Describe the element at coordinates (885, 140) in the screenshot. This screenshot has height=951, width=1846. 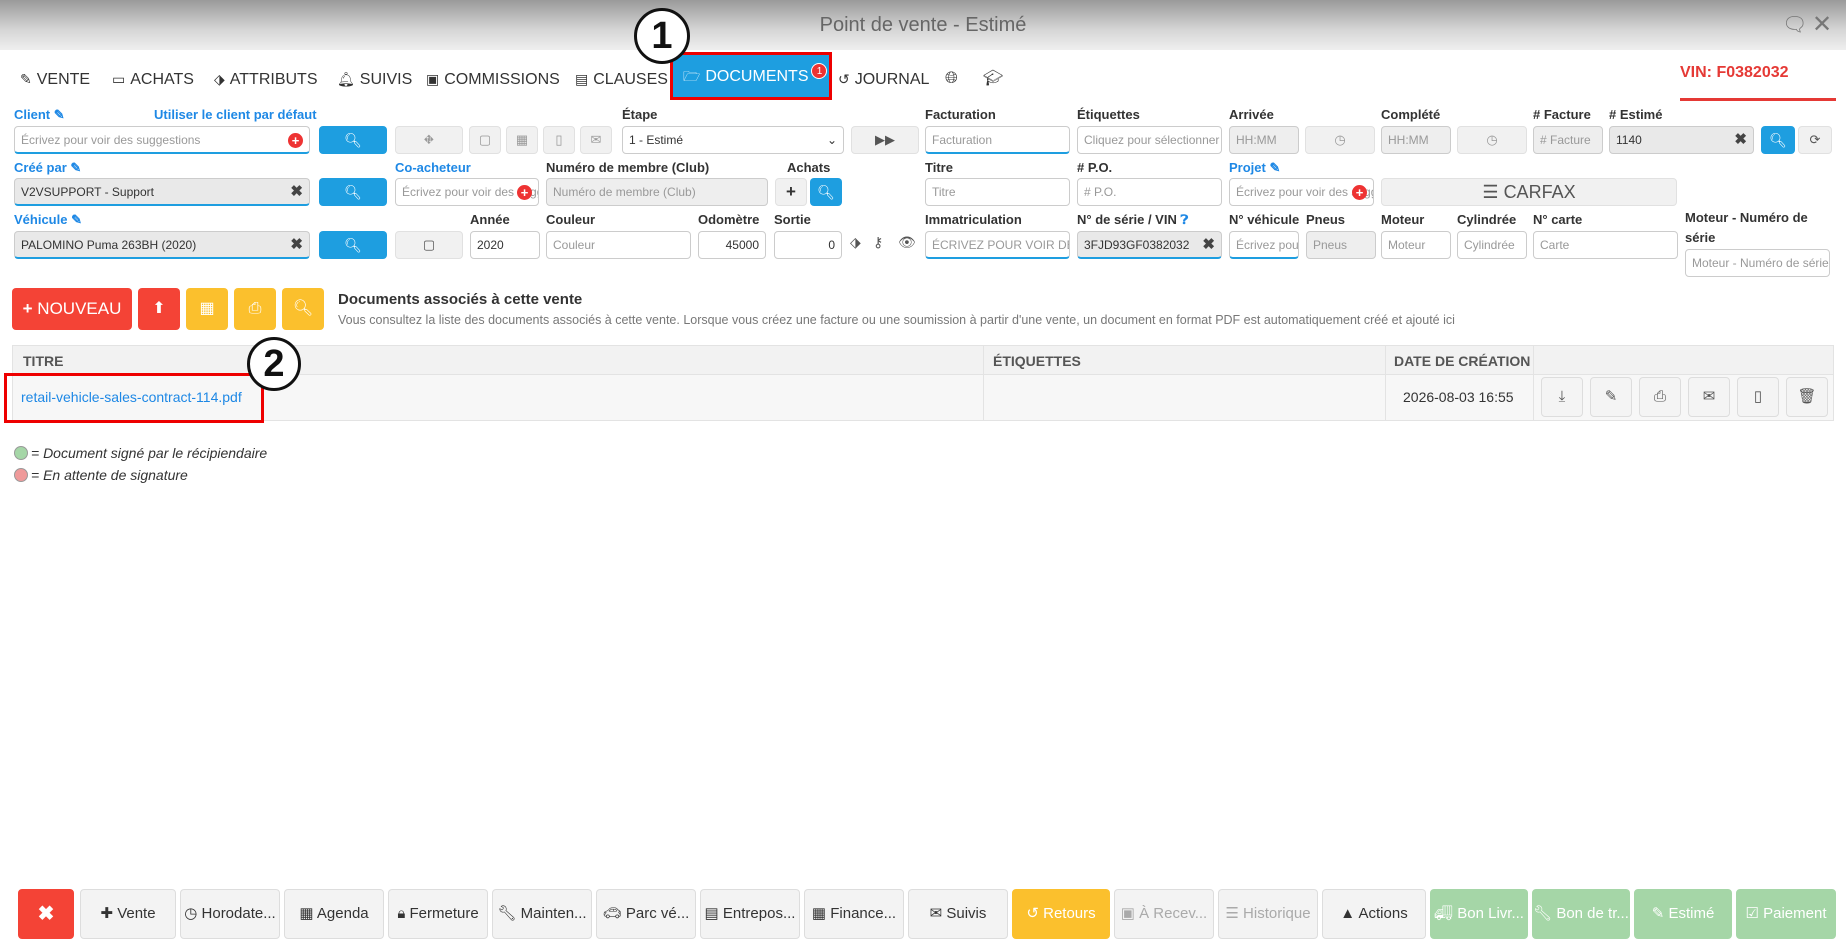
I see `next-step-button: ▶▶` at that location.